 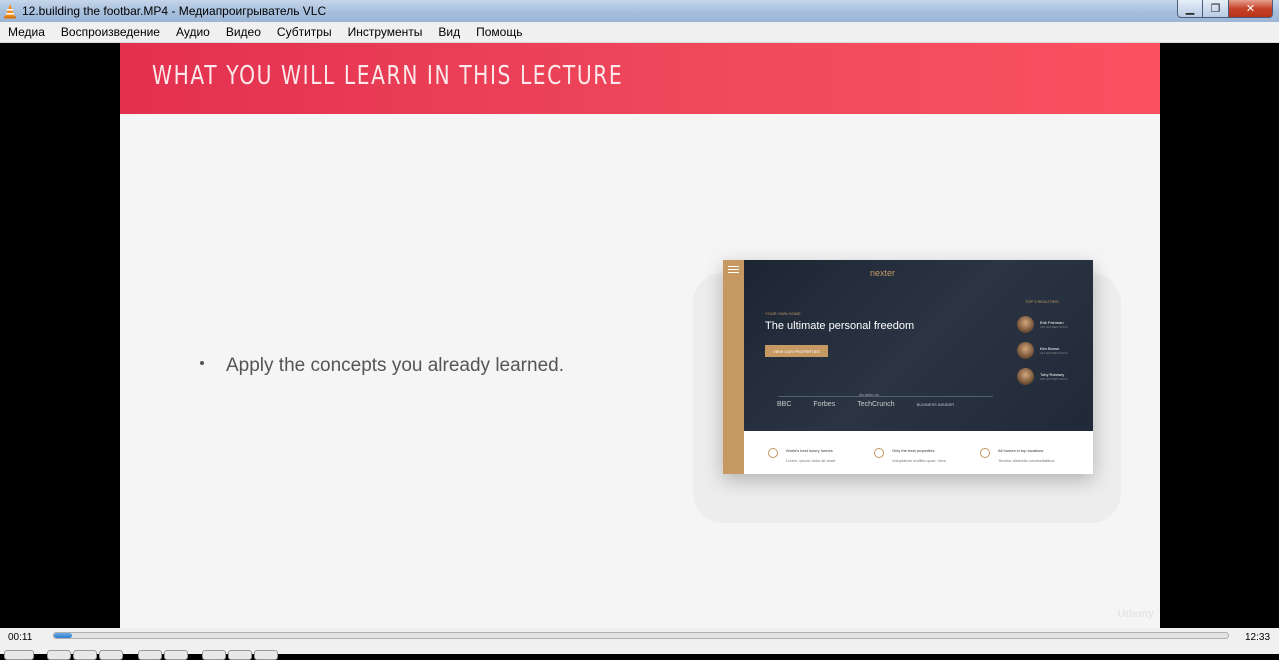 I want to click on hamburger-icon, so click(x=733, y=266).